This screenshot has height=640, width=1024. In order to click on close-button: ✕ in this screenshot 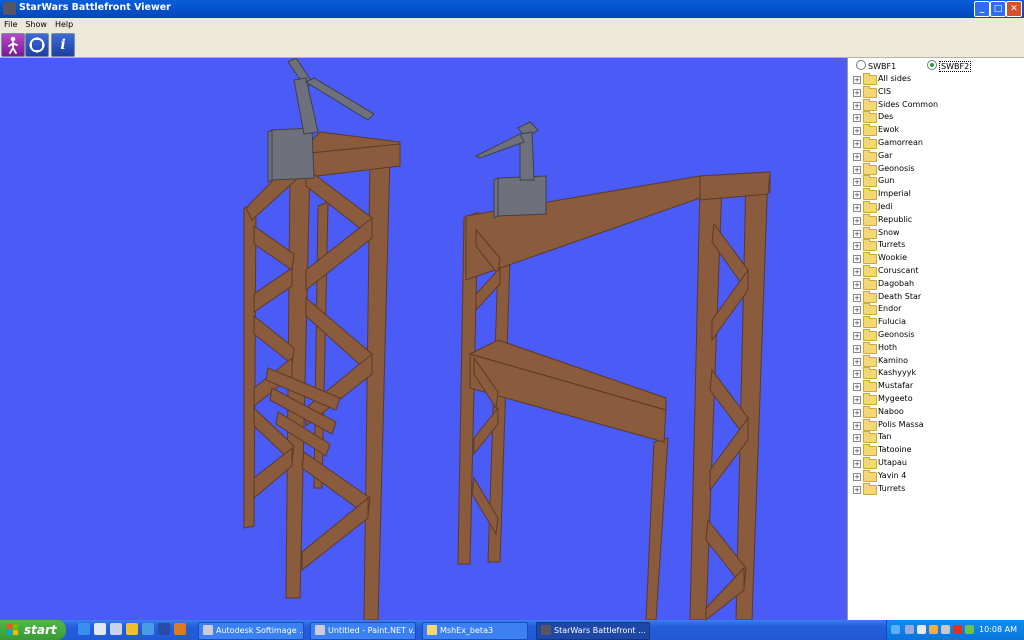, I will do `click(1014, 9)`.